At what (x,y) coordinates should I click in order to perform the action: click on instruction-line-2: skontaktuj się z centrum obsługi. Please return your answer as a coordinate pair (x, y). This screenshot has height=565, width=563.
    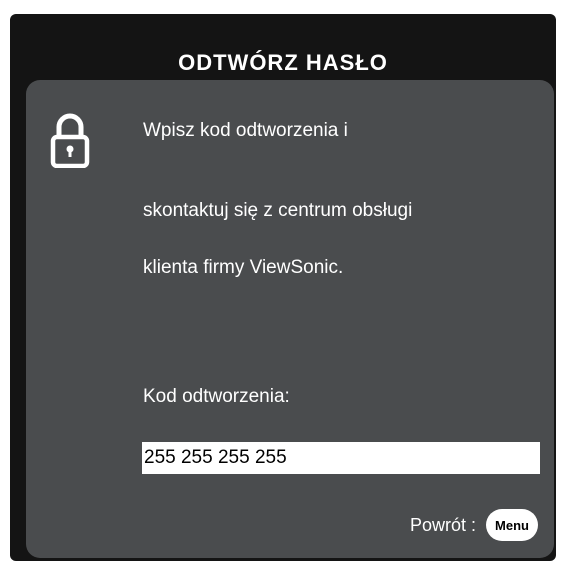
    Looking at the image, I should click on (278, 210).